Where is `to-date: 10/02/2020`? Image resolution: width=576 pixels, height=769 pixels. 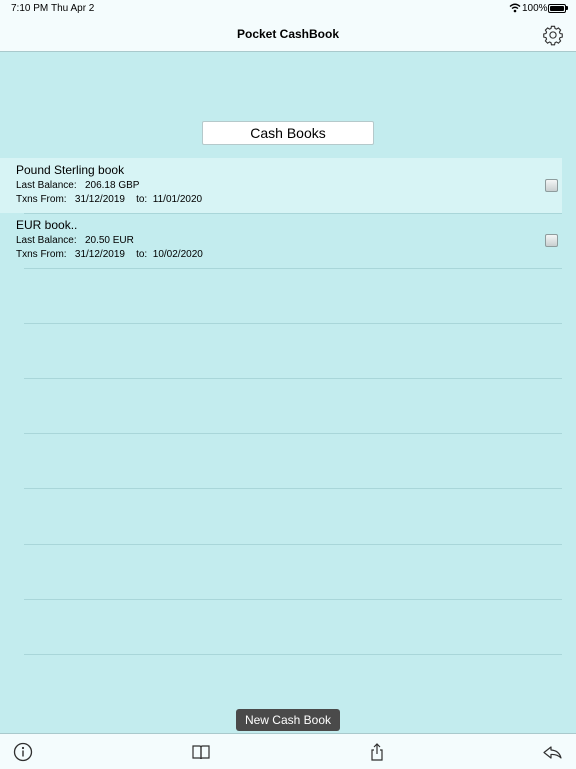 to-date: 10/02/2020 is located at coordinates (177, 254).